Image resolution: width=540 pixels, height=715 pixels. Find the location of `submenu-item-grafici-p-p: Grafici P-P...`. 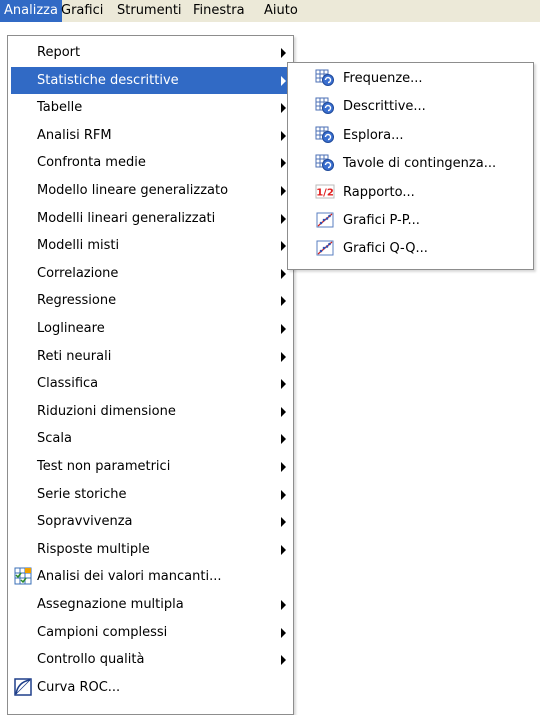

submenu-item-grafici-p-p: Grafici P-P... is located at coordinates (410, 220).